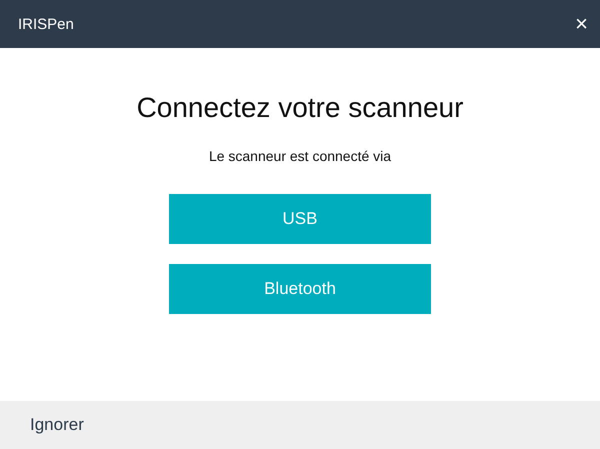  Describe the element at coordinates (300, 108) in the screenshot. I see `heading: Connectez votre scanneur` at that location.